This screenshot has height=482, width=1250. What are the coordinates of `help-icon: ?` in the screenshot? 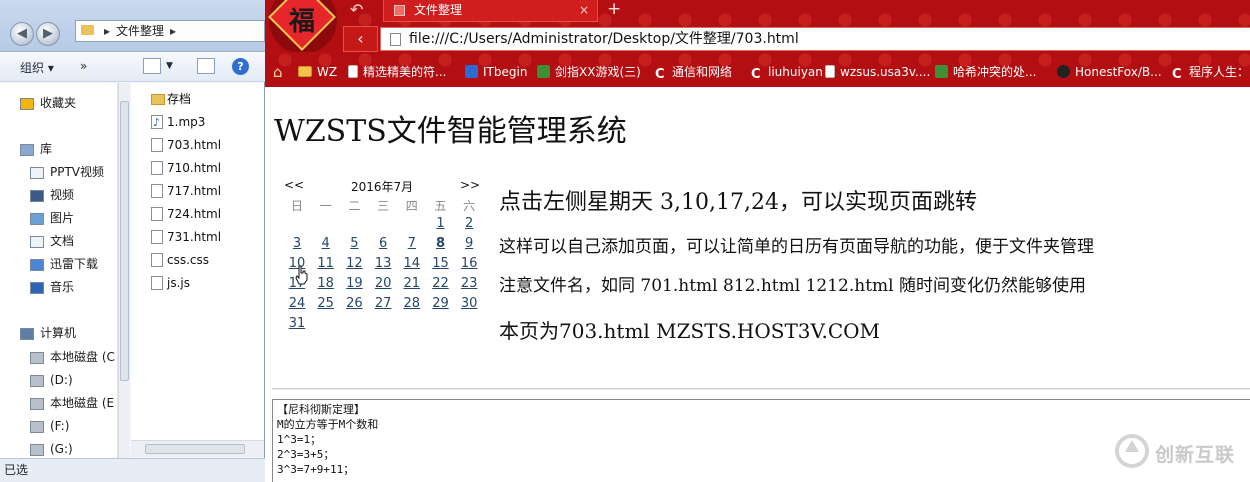 It's located at (240, 66).